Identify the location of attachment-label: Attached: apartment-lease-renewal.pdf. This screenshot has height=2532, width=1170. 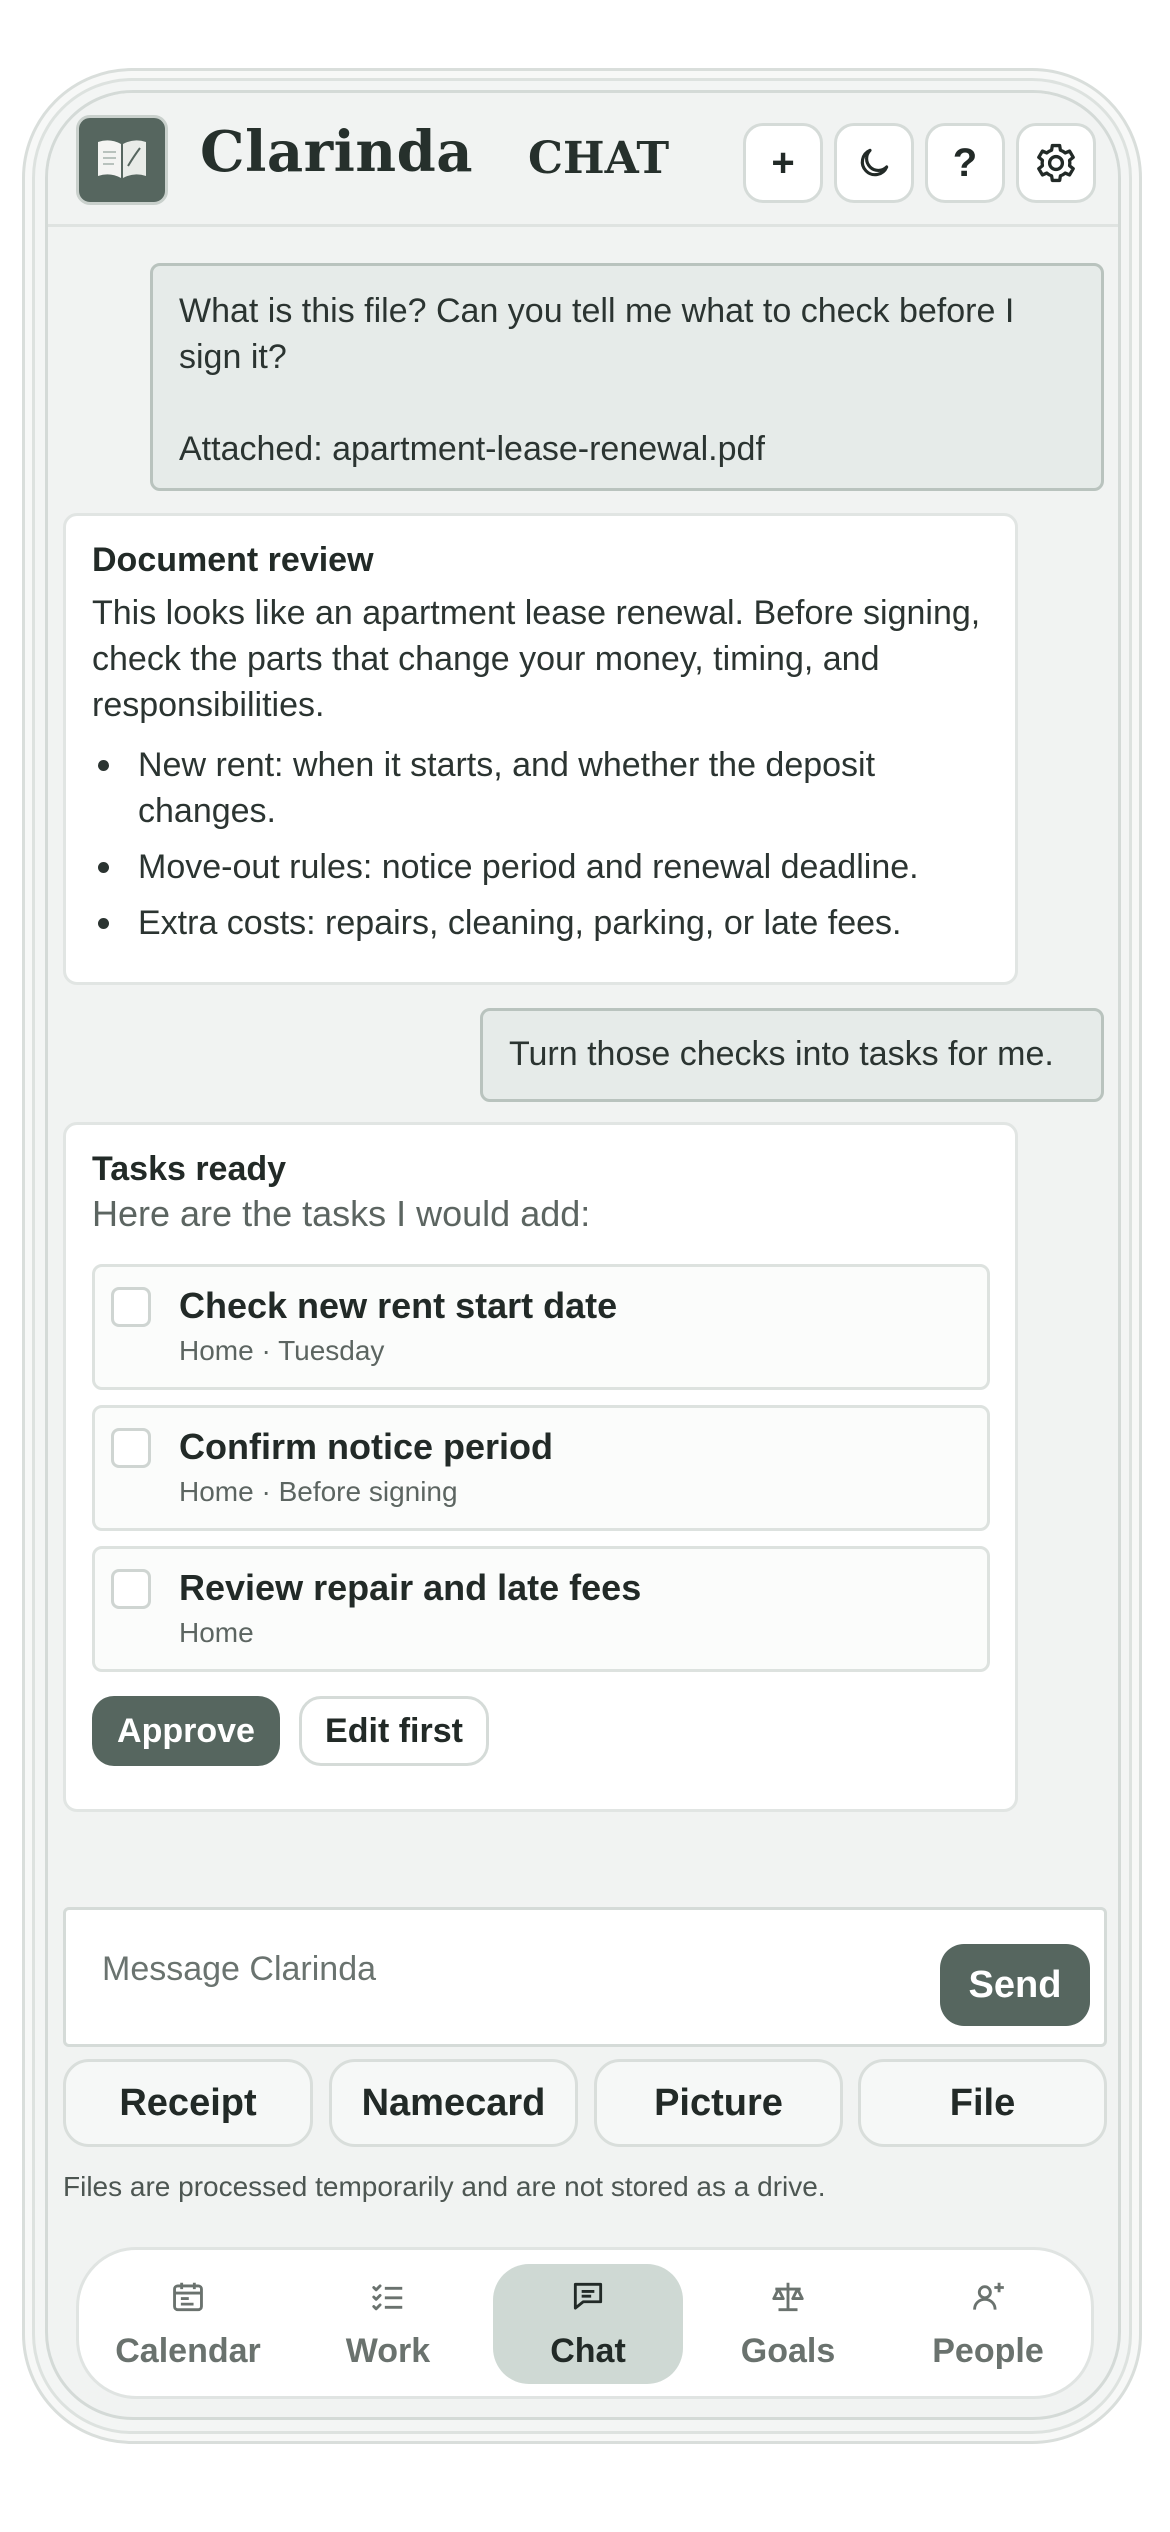
(627, 449).